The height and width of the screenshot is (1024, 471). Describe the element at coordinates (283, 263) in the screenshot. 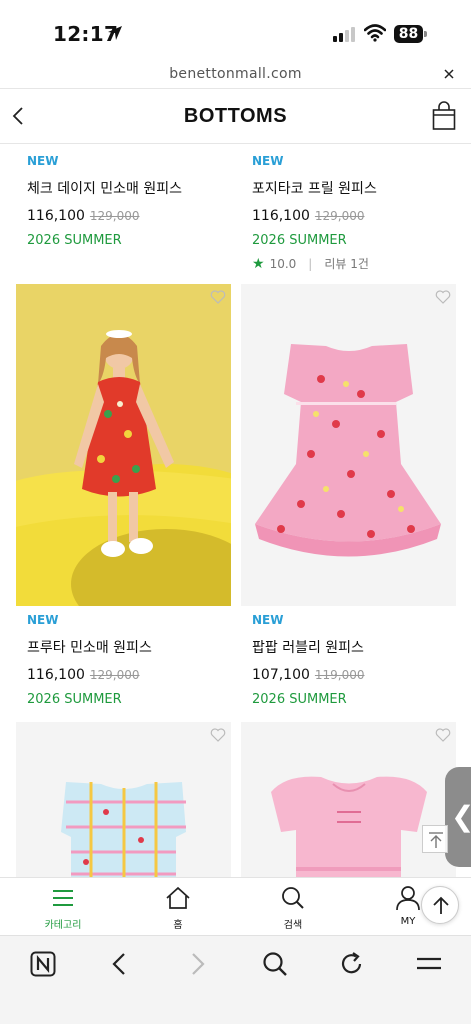

I see `rating-value: 10.0` at that location.